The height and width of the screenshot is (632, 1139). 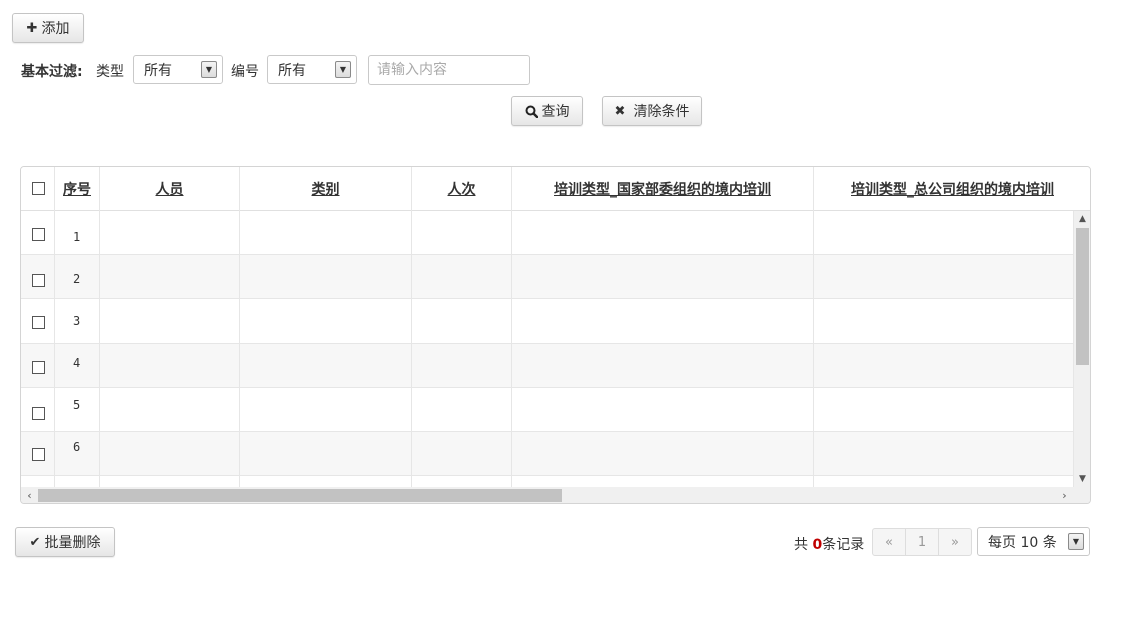 What do you see at coordinates (462, 189) in the screenshot?
I see `column-header-count: 人次` at bounding box center [462, 189].